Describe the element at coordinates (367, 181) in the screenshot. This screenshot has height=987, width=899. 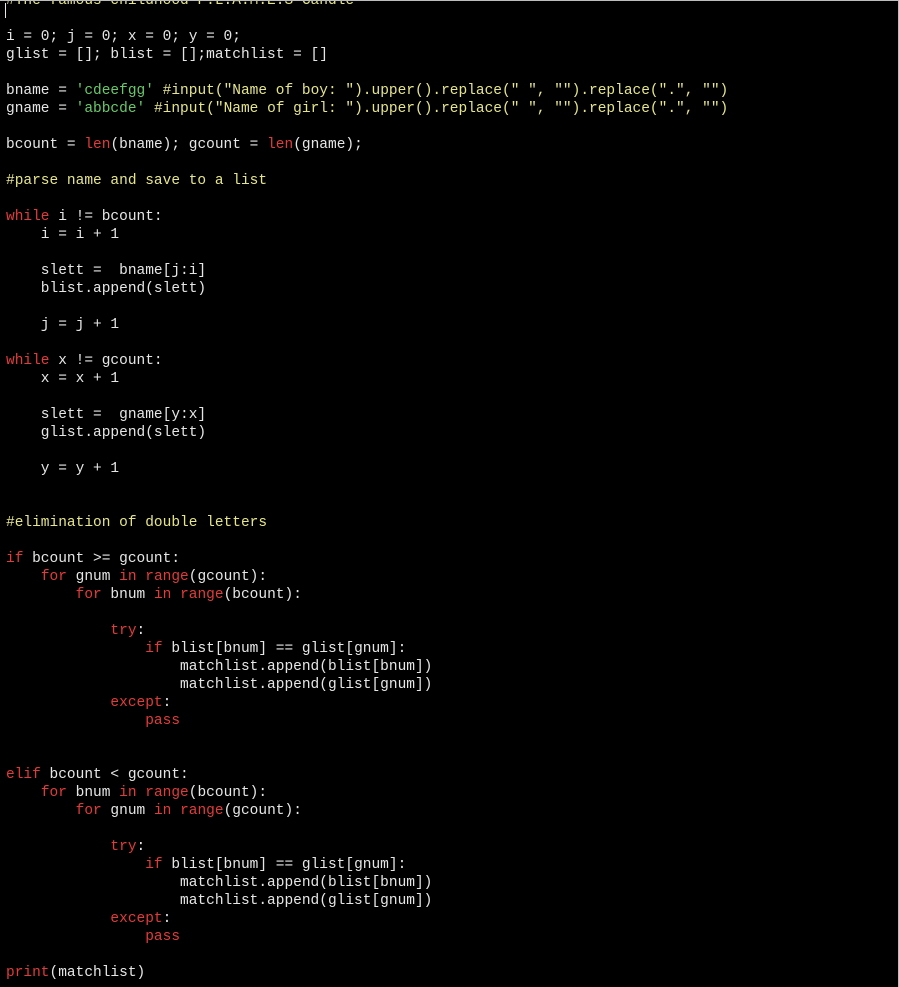
I see `code-line: #parse name and save to a list` at that location.